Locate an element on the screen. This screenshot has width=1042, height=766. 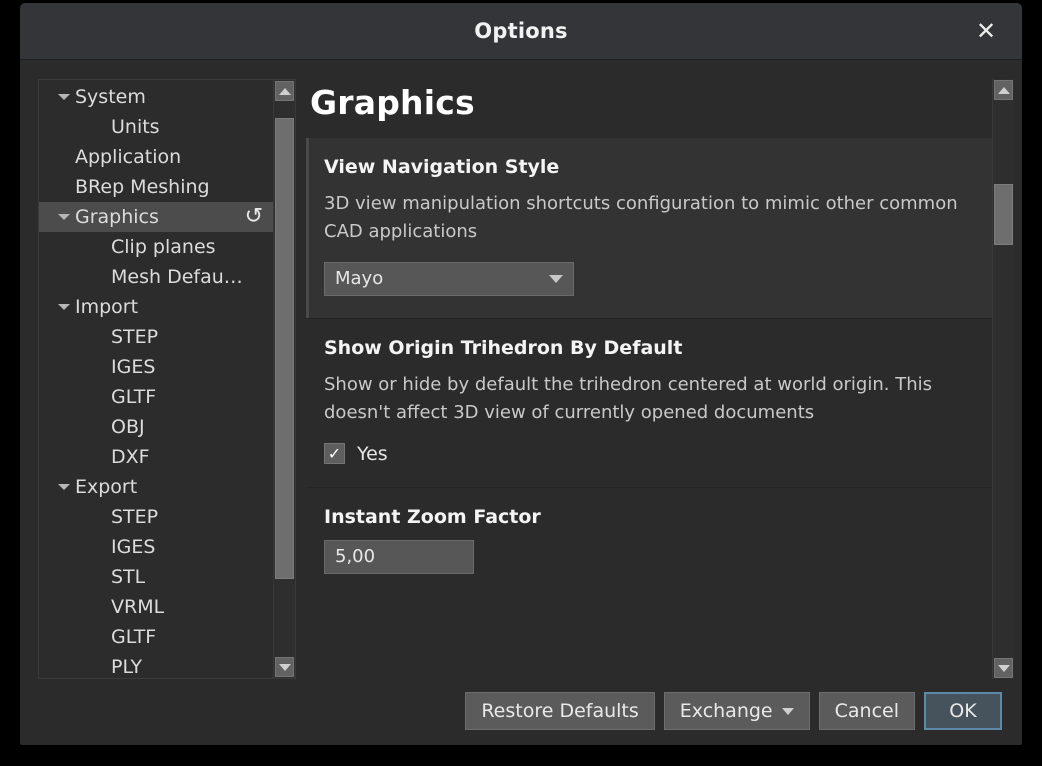
sidebar-item-application: Application is located at coordinates (156, 157).